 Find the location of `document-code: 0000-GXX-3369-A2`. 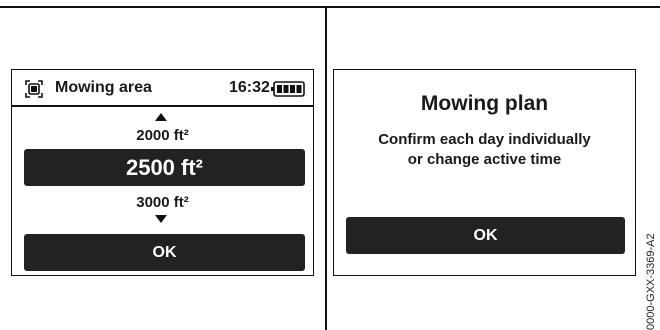

document-code: 0000-GXX-3369-A2 is located at coordinates (651, 281).